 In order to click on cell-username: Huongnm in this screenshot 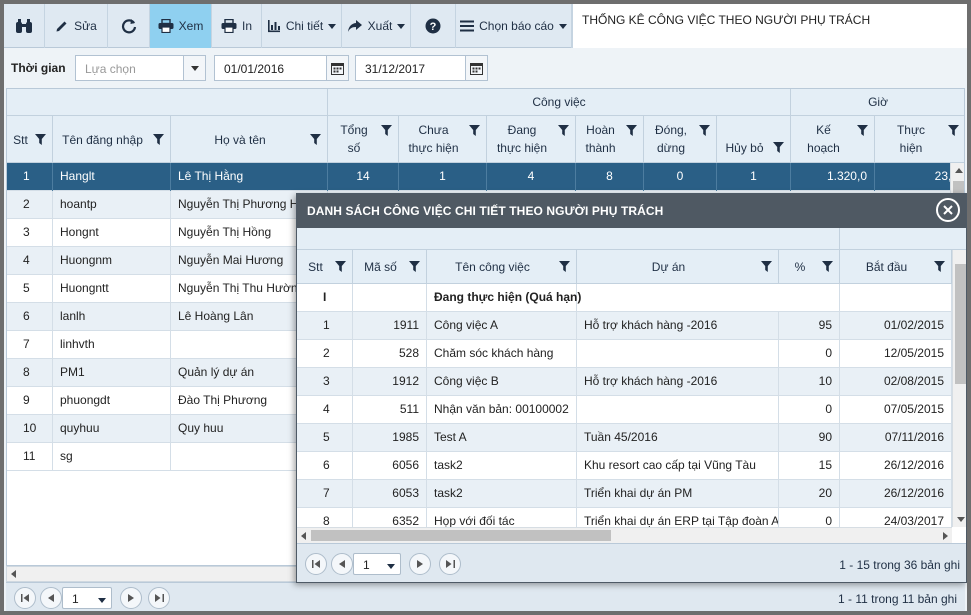, I will do `click(112, 261)`.